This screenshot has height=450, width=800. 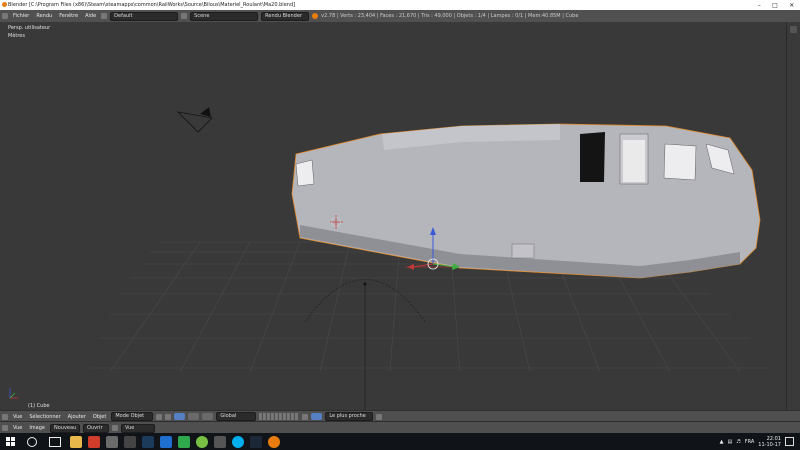 I want to click on windows-taskbar: ▲ ▤ ♬ FRA 22:01 11-10-17, so click(x=400, y=441).